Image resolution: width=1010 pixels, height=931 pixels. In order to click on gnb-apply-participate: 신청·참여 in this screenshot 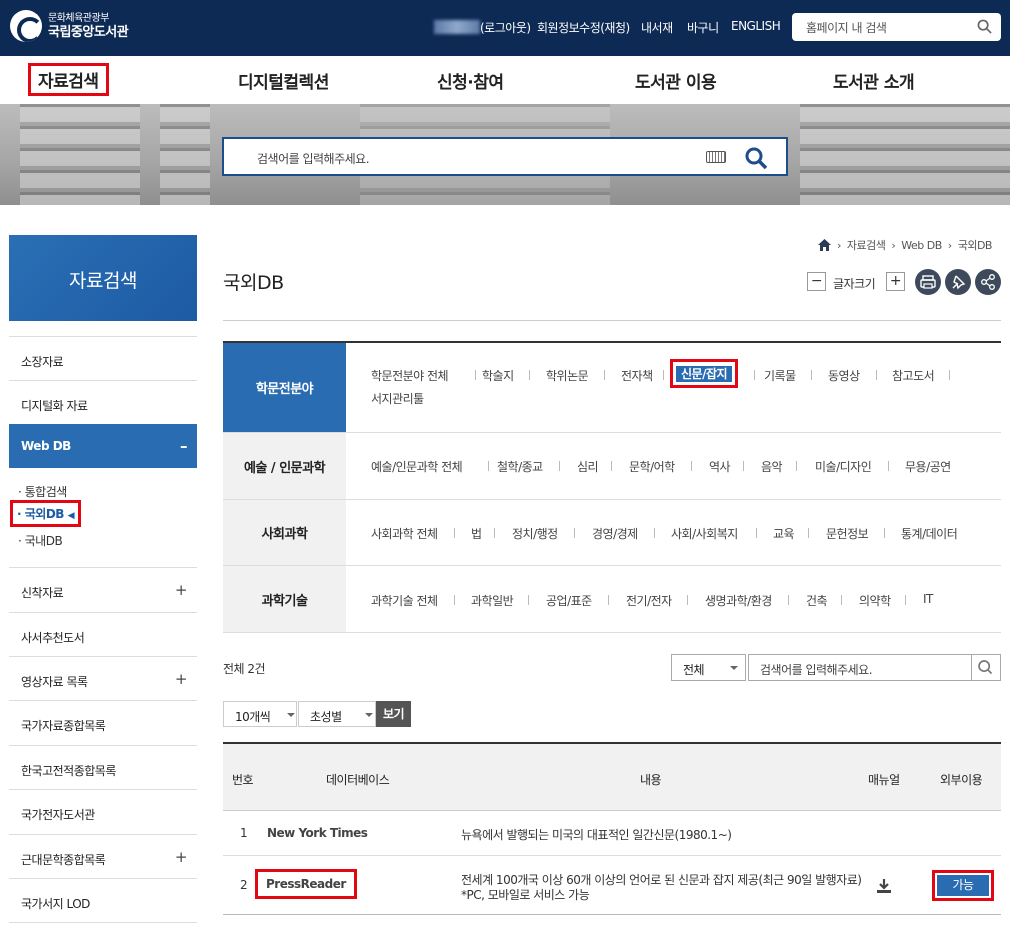, I will do `click(470, 80)`.